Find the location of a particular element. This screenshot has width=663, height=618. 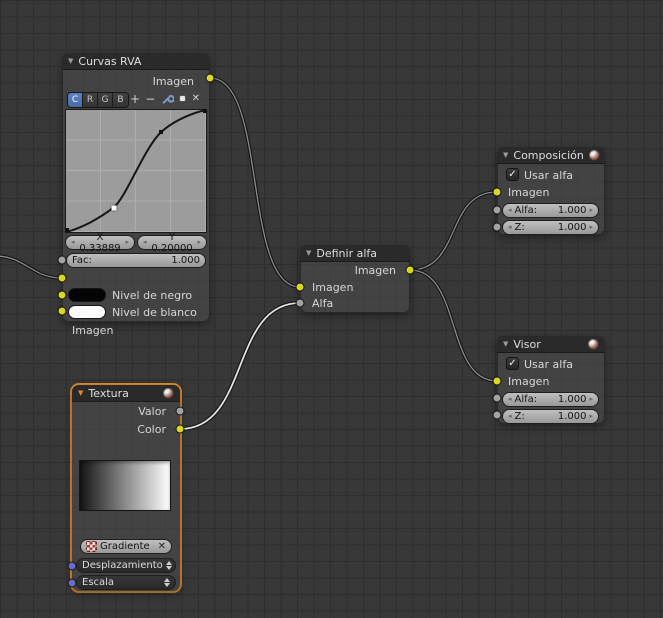

socket-curvas-output-imagen is located at coordinates (210, 78).